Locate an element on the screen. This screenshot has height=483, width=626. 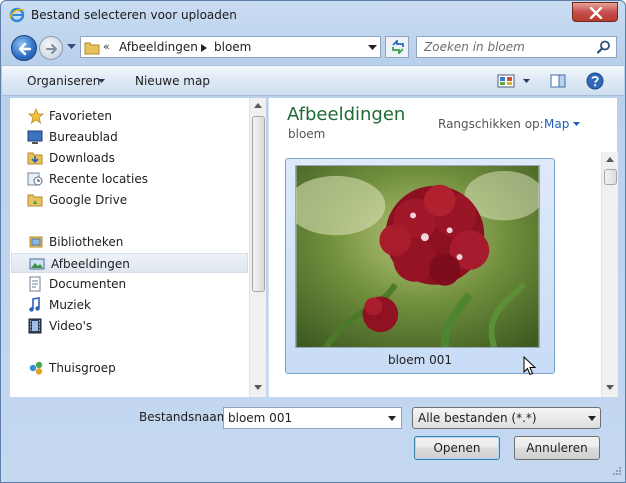
videos-icon is located at coordinates (35, 326).